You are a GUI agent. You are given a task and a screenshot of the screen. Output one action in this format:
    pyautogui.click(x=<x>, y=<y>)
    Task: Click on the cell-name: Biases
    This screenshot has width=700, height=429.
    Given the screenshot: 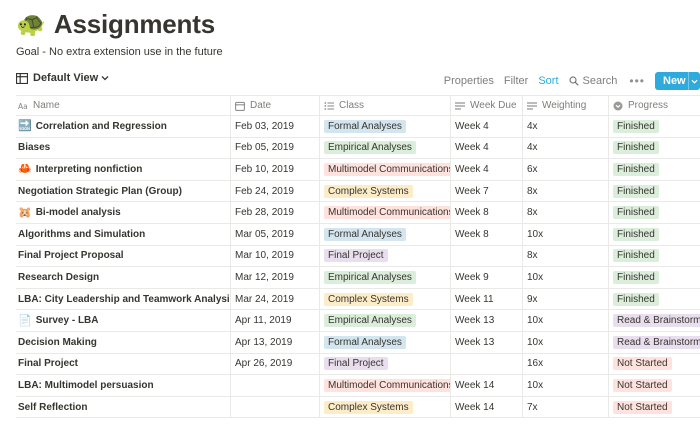 What is the action you would take?
    pyautogui.click(x=123, y=148)
    